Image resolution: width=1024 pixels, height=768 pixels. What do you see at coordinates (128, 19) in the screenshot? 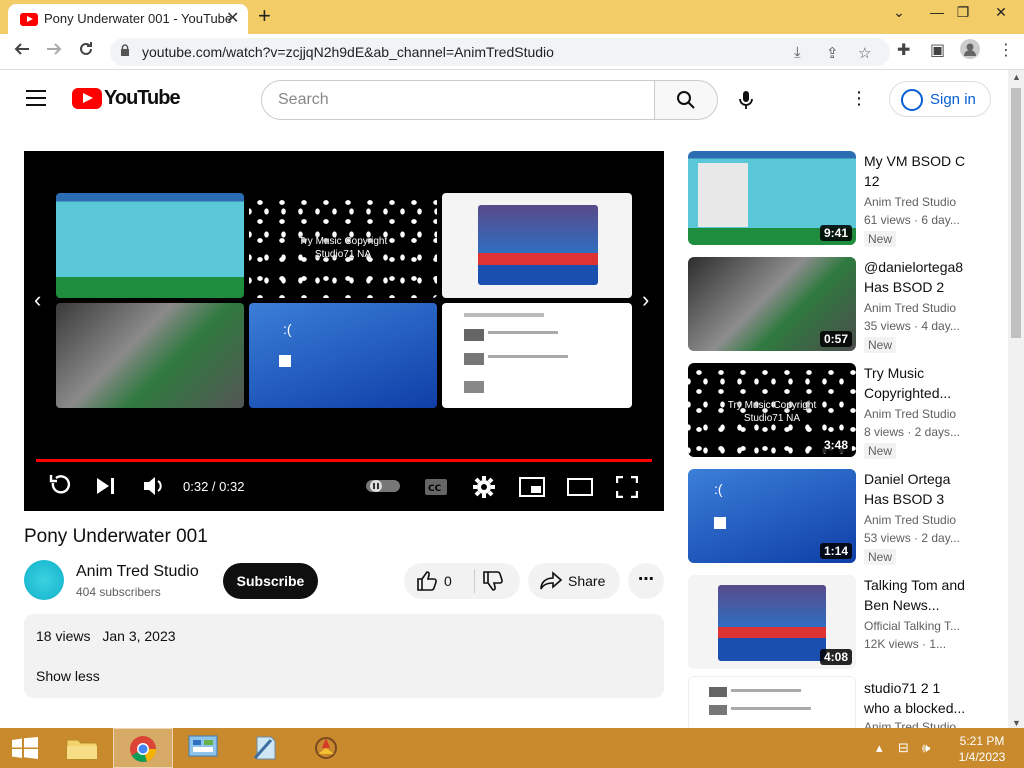
I see `browser-tab: Pony Underwater 001 - YouTube ✕` at bounding box center [128, 19].